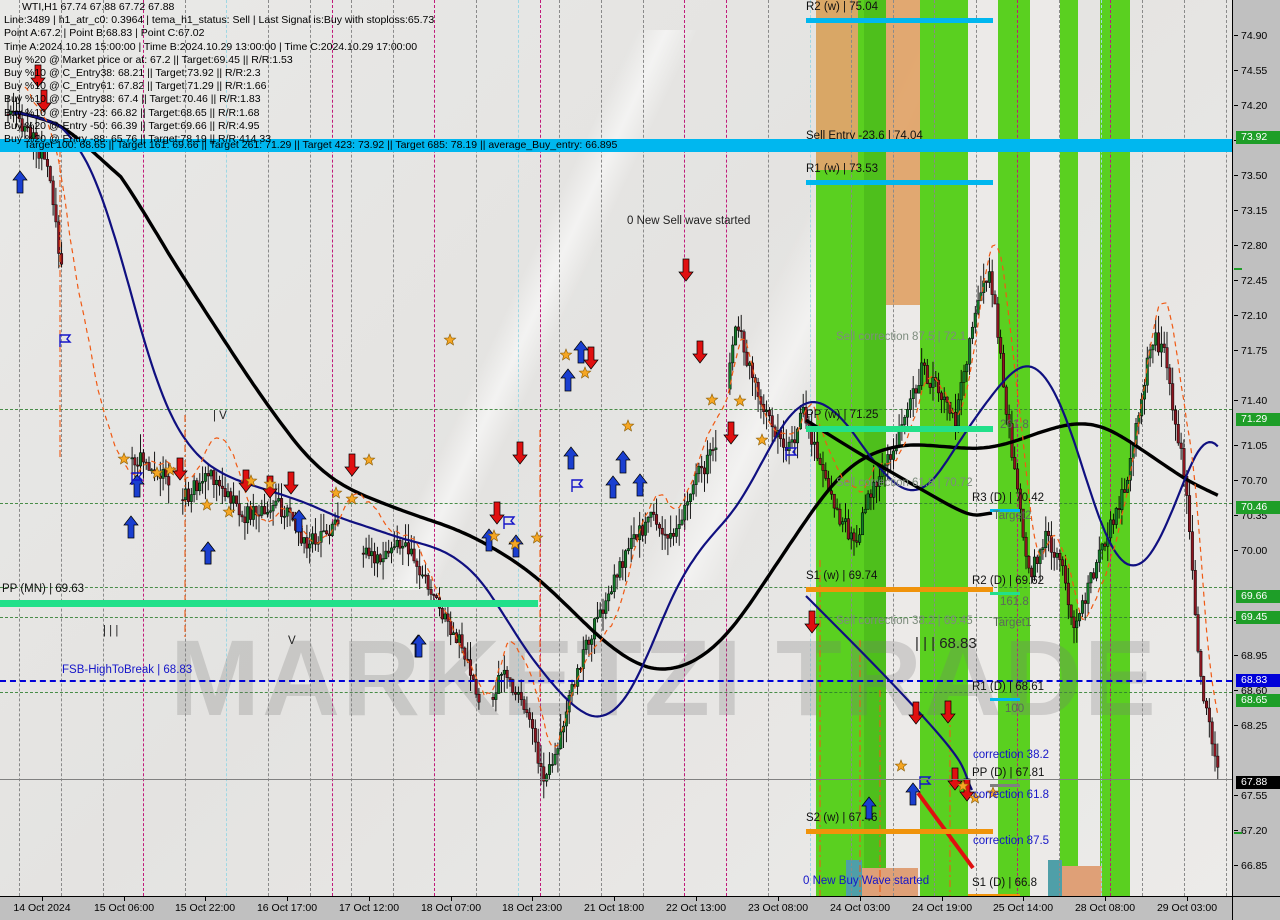 The image size is (1280, 920). What do you see at coordinates (1258, 507) in the screenshot?
I see `price-highlight-badge: 70.46` at bounding box center [1258, 507].